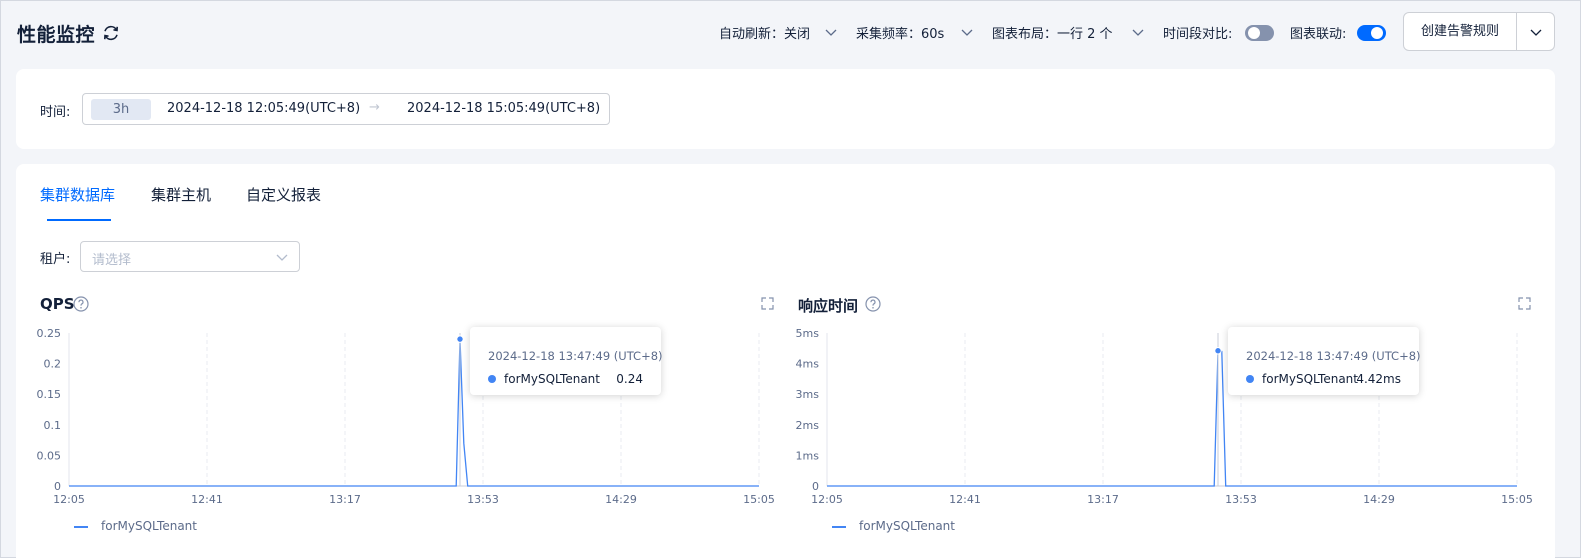  What do you see at coordinates (808, 333) in the screenshot?
I see `y-tick-label: 5ms` at bounding box center [808, 333].